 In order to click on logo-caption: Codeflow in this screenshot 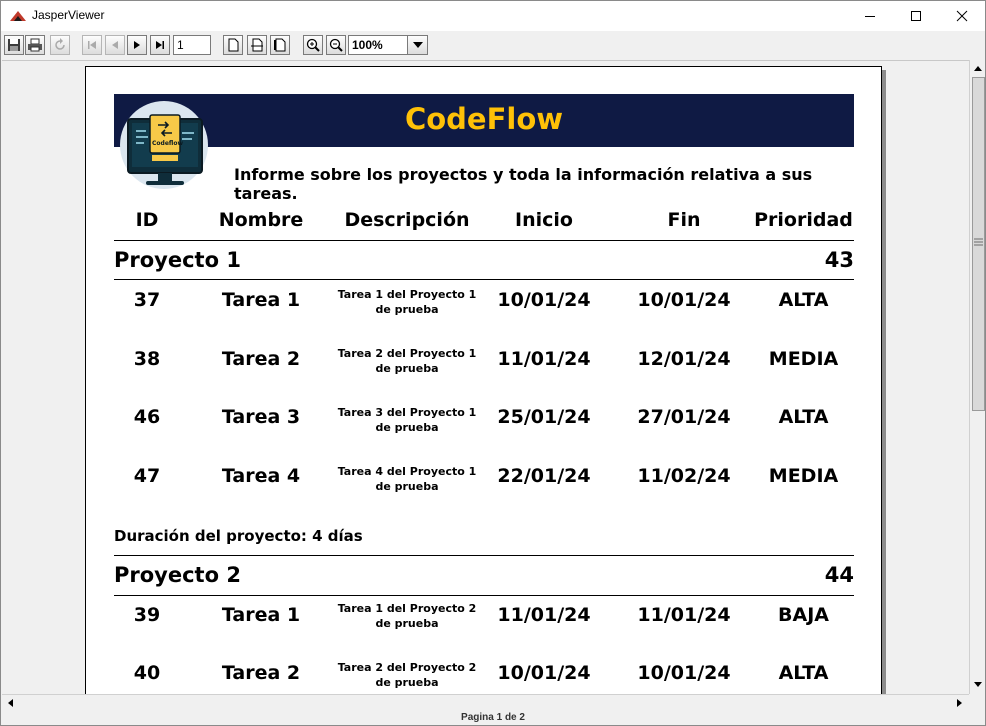, I will do `click(168, 143)`.